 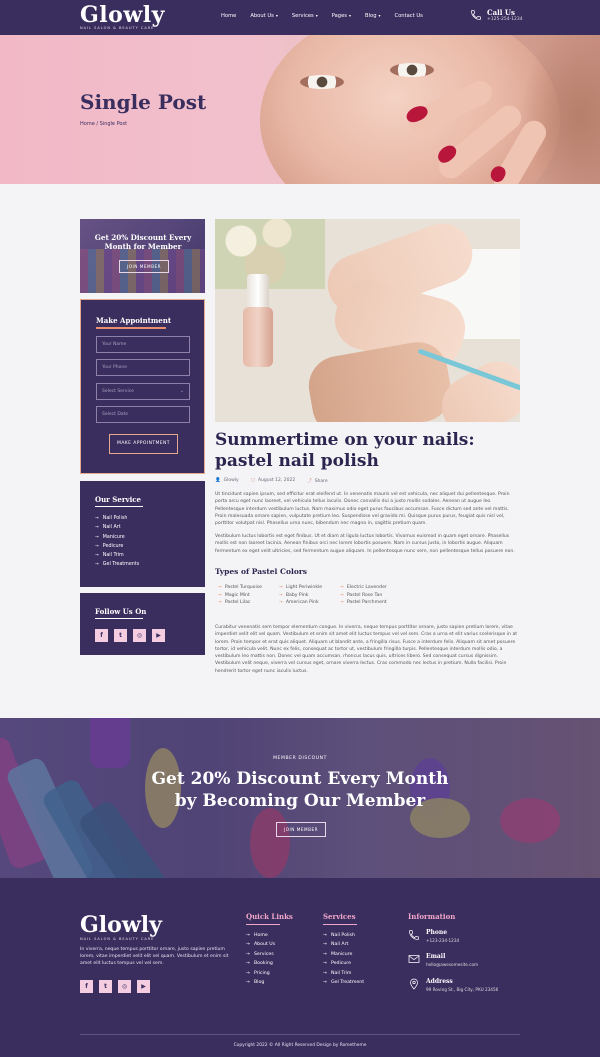 I want to click on name-field: Your Name, so click(x=143, y=344).